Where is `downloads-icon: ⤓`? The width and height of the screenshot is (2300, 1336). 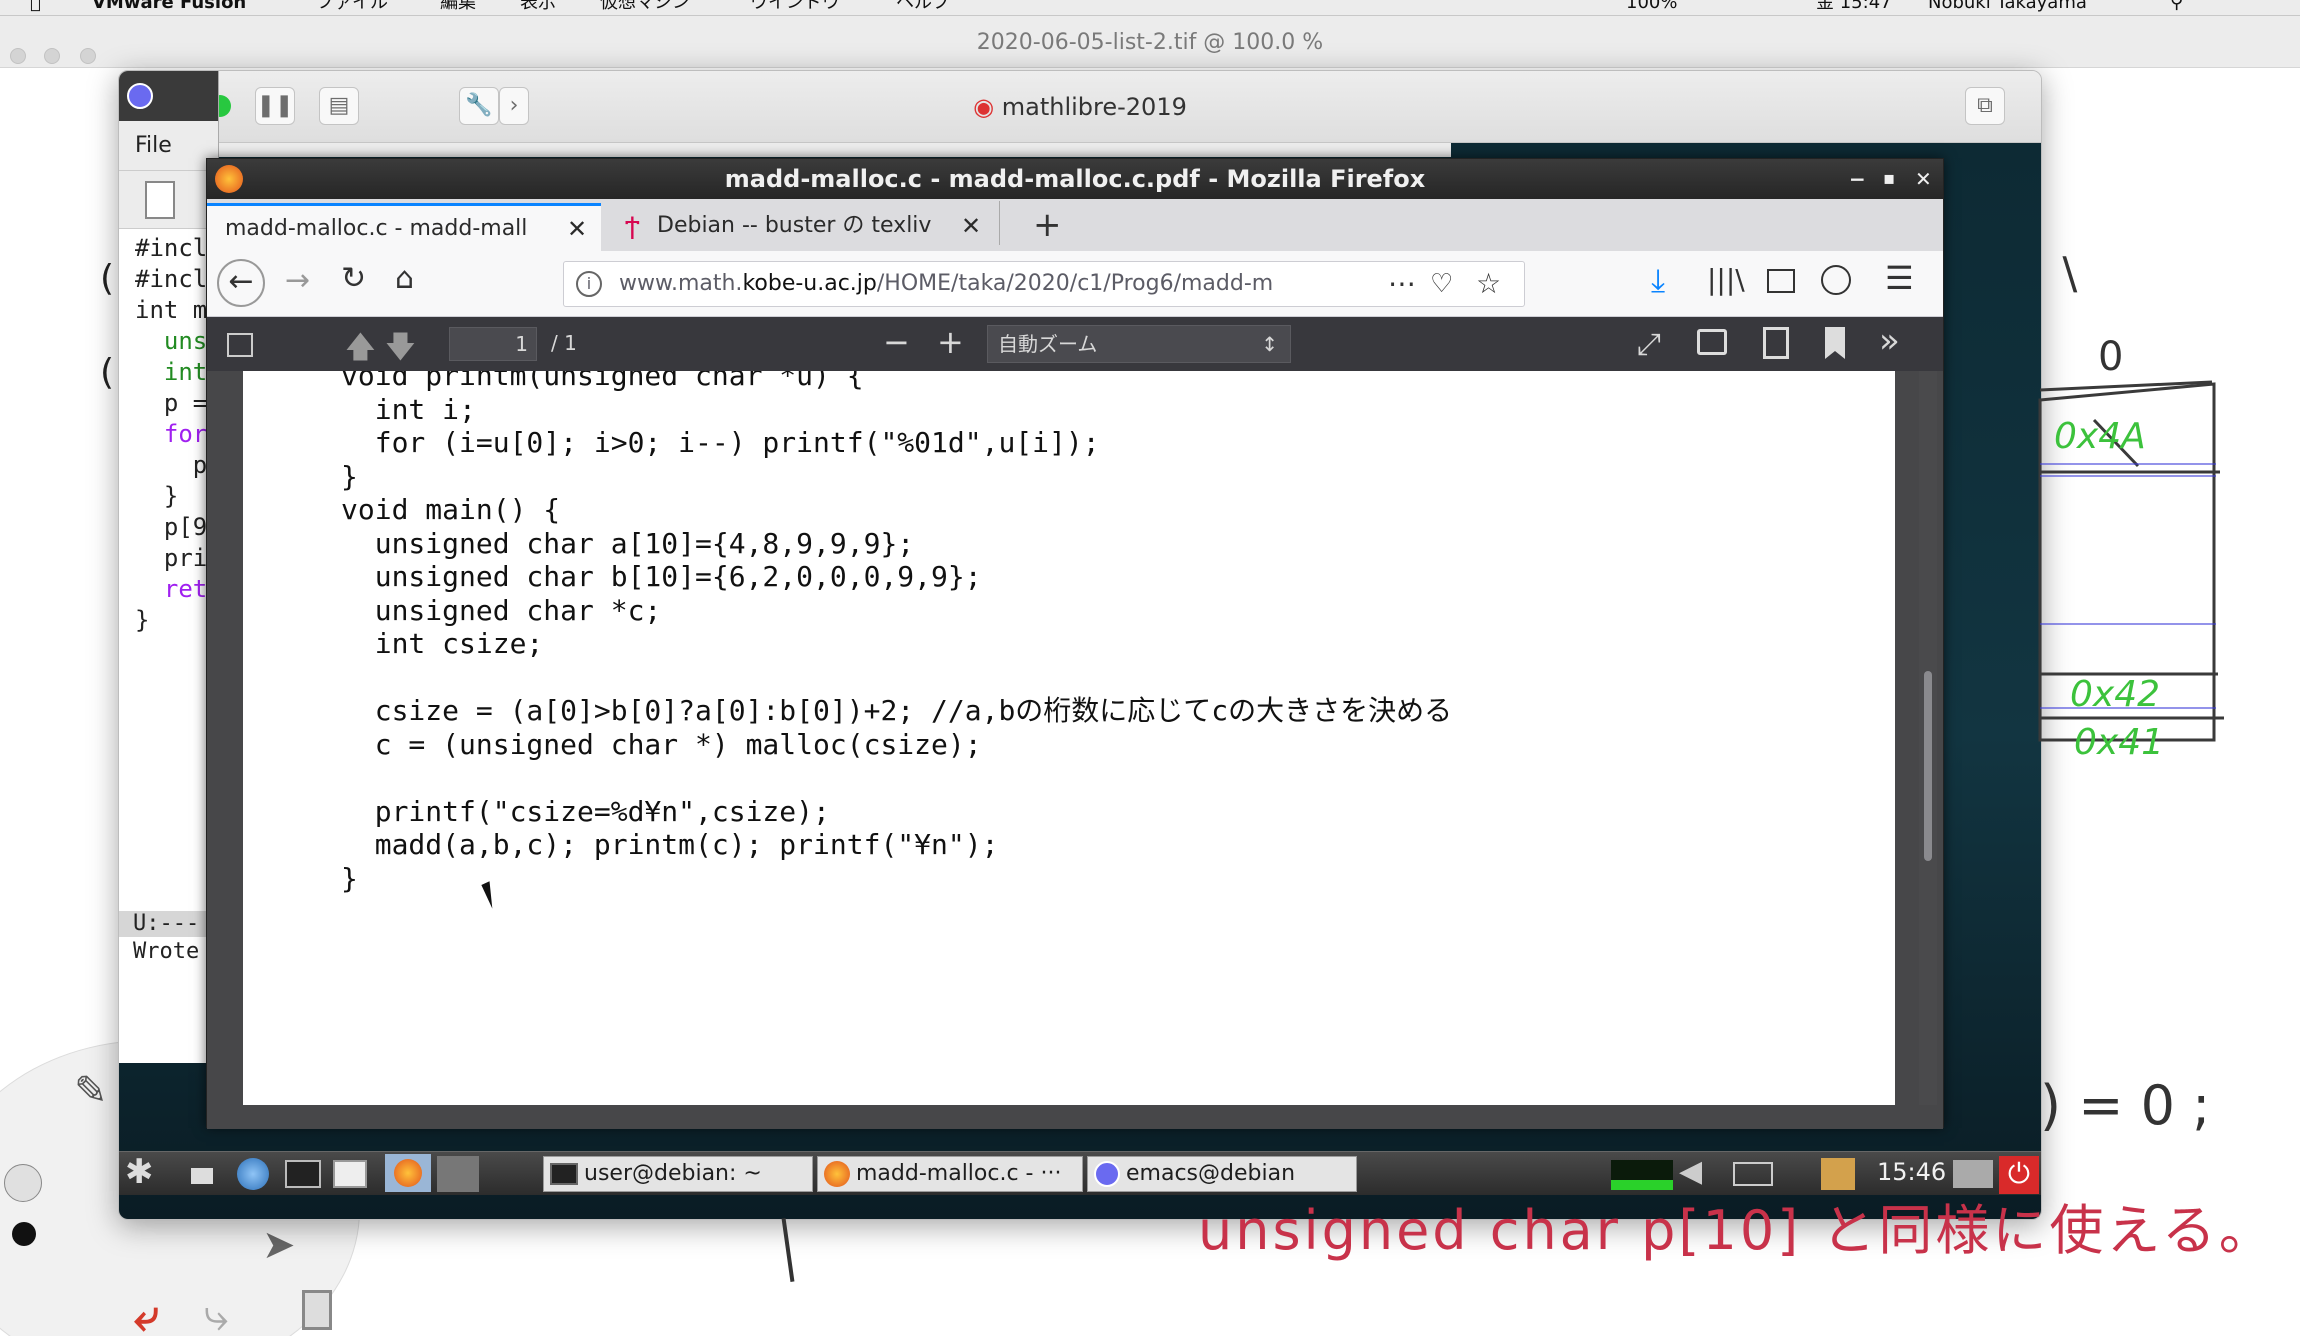 downloads-icon: ⤓ is located at coordinates (1658, 280).